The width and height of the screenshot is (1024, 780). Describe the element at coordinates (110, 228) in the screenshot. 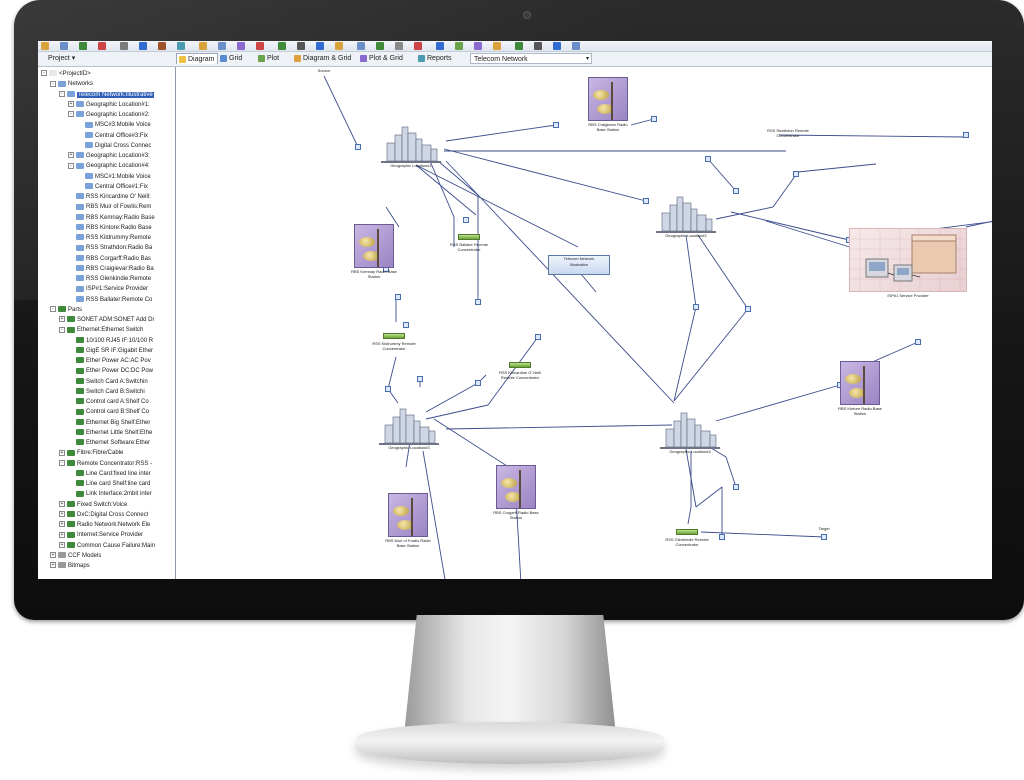

I see `tree-item: RBS Kintore:Radio Base` at that location.